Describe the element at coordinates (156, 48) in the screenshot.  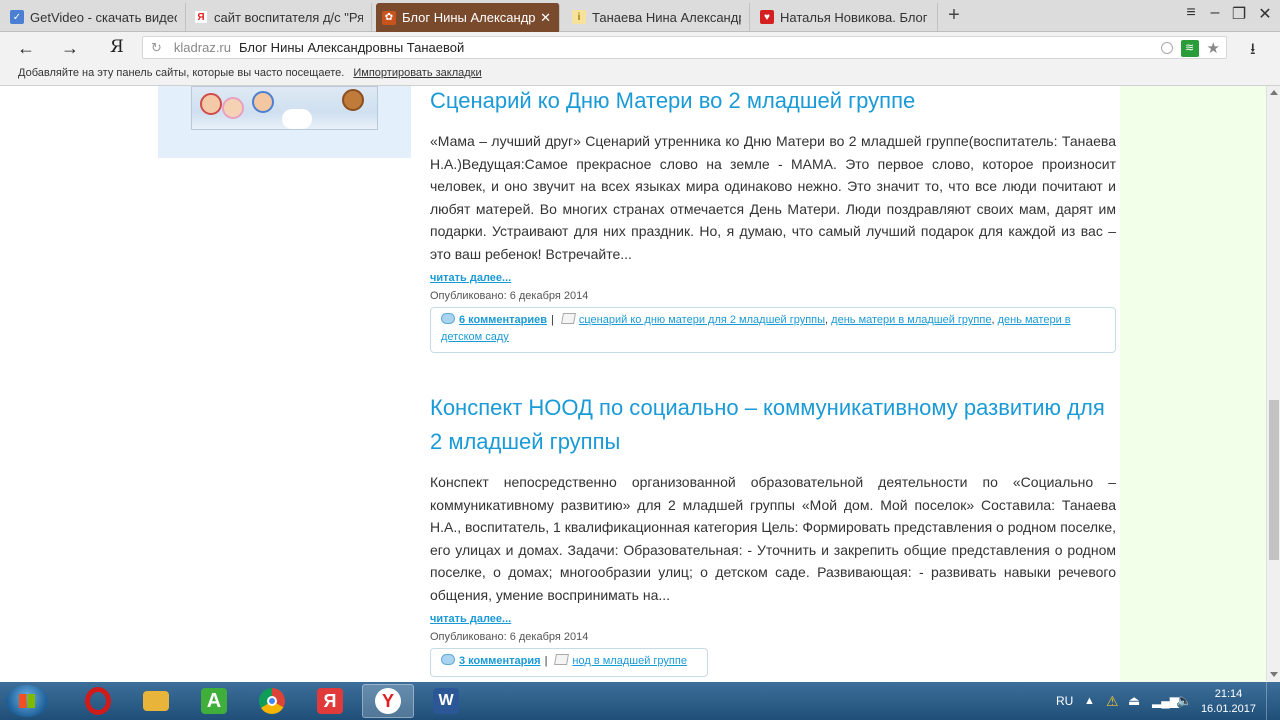
I see `reload-icon: ↻` at that location.